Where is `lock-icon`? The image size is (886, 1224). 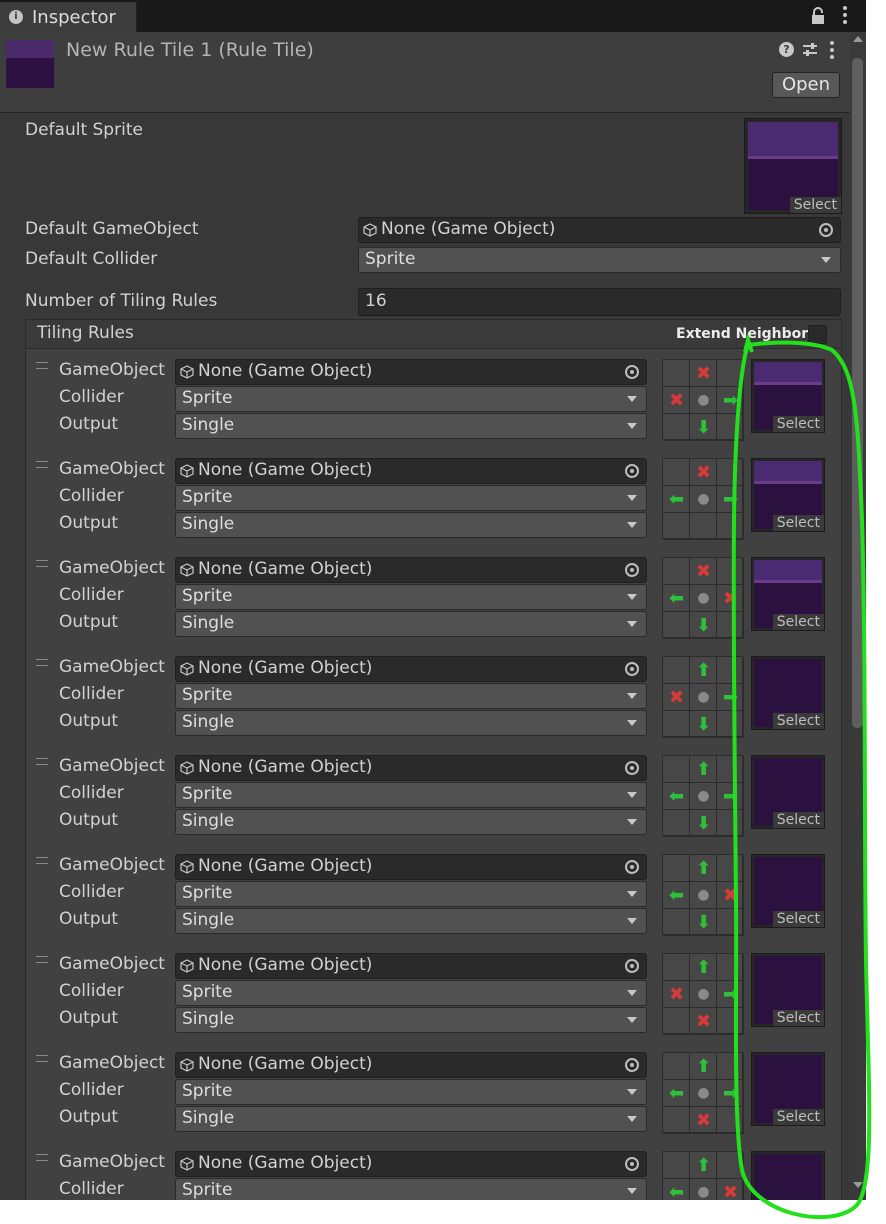 lock-icon is located at coordinates (818, 16).